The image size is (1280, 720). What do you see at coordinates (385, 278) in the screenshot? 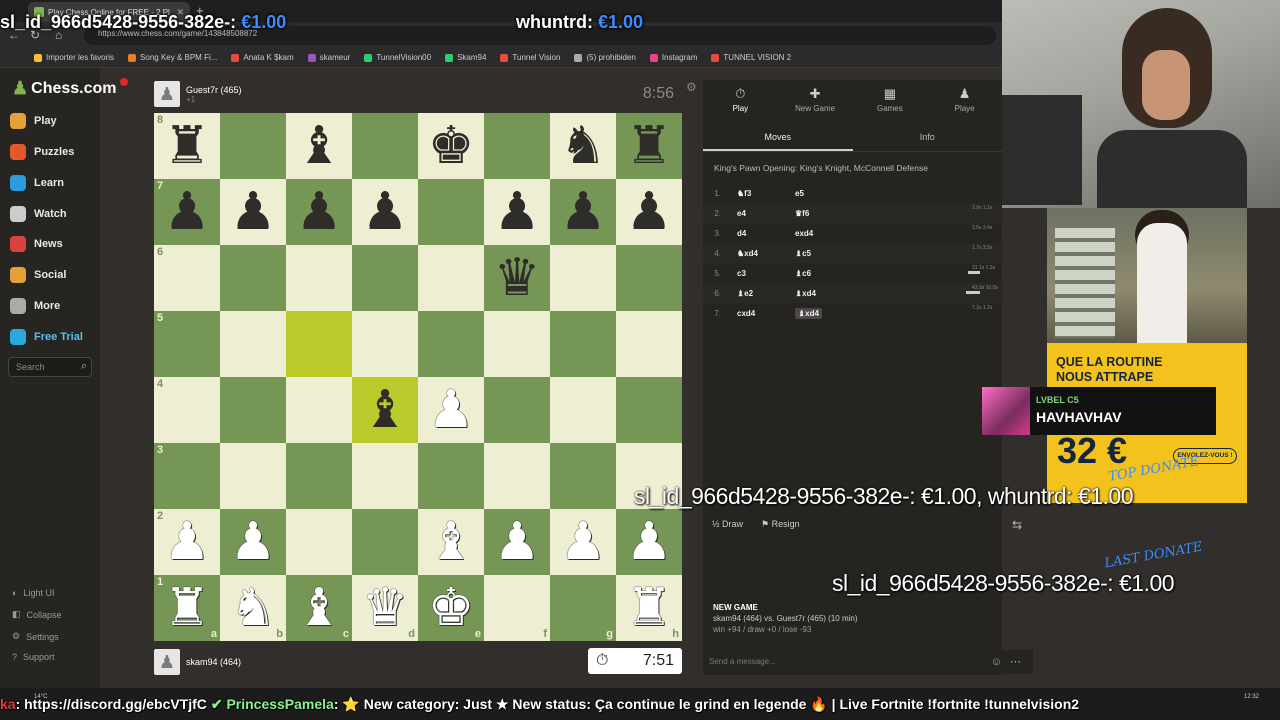
I see `square-d6` at bounding box center [385, 278].